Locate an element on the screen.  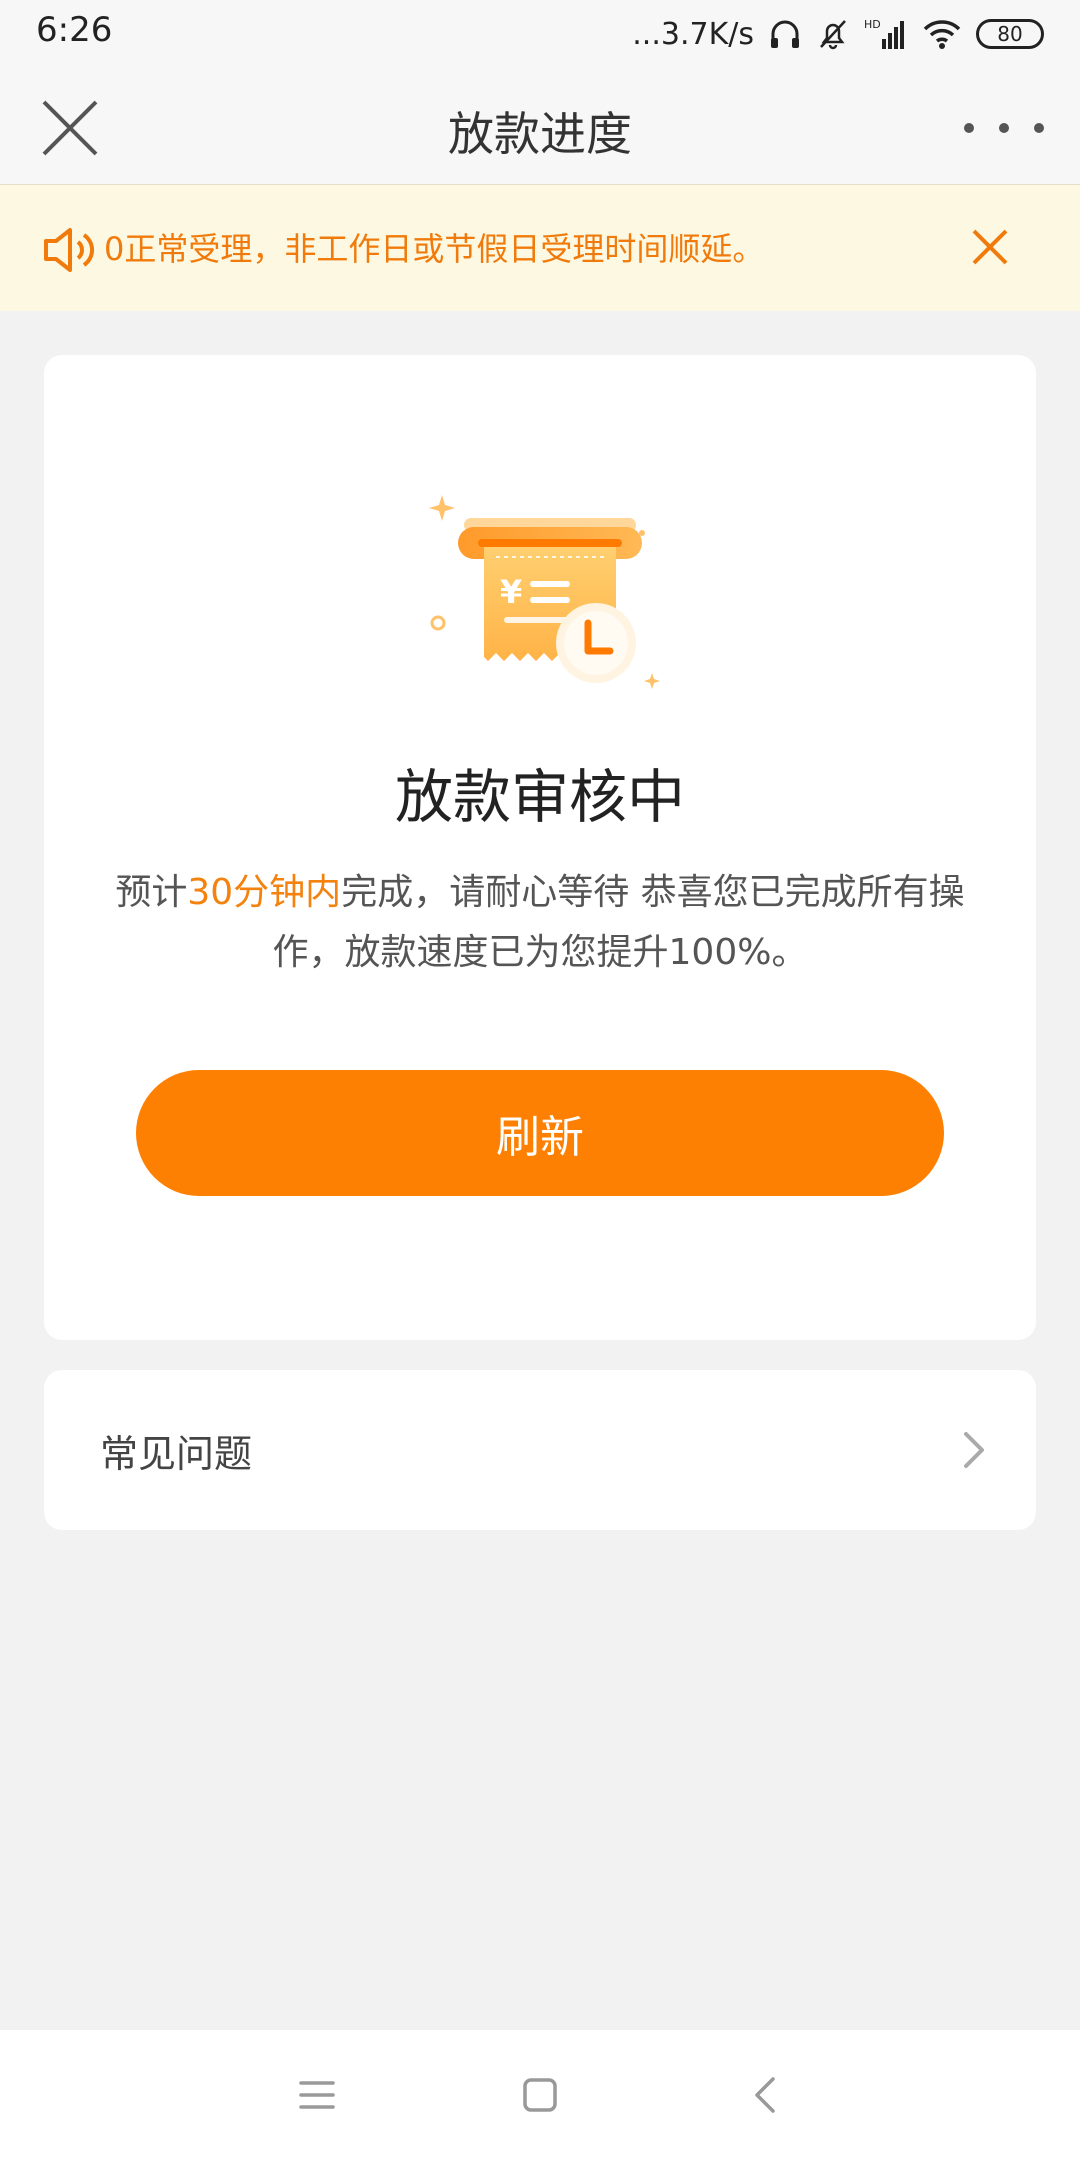
desc-suffix: 完成，请耐心等待 恭喜您已完成所有操作，放款速度已为您提升100%。 is located at coordinates (618, 922).